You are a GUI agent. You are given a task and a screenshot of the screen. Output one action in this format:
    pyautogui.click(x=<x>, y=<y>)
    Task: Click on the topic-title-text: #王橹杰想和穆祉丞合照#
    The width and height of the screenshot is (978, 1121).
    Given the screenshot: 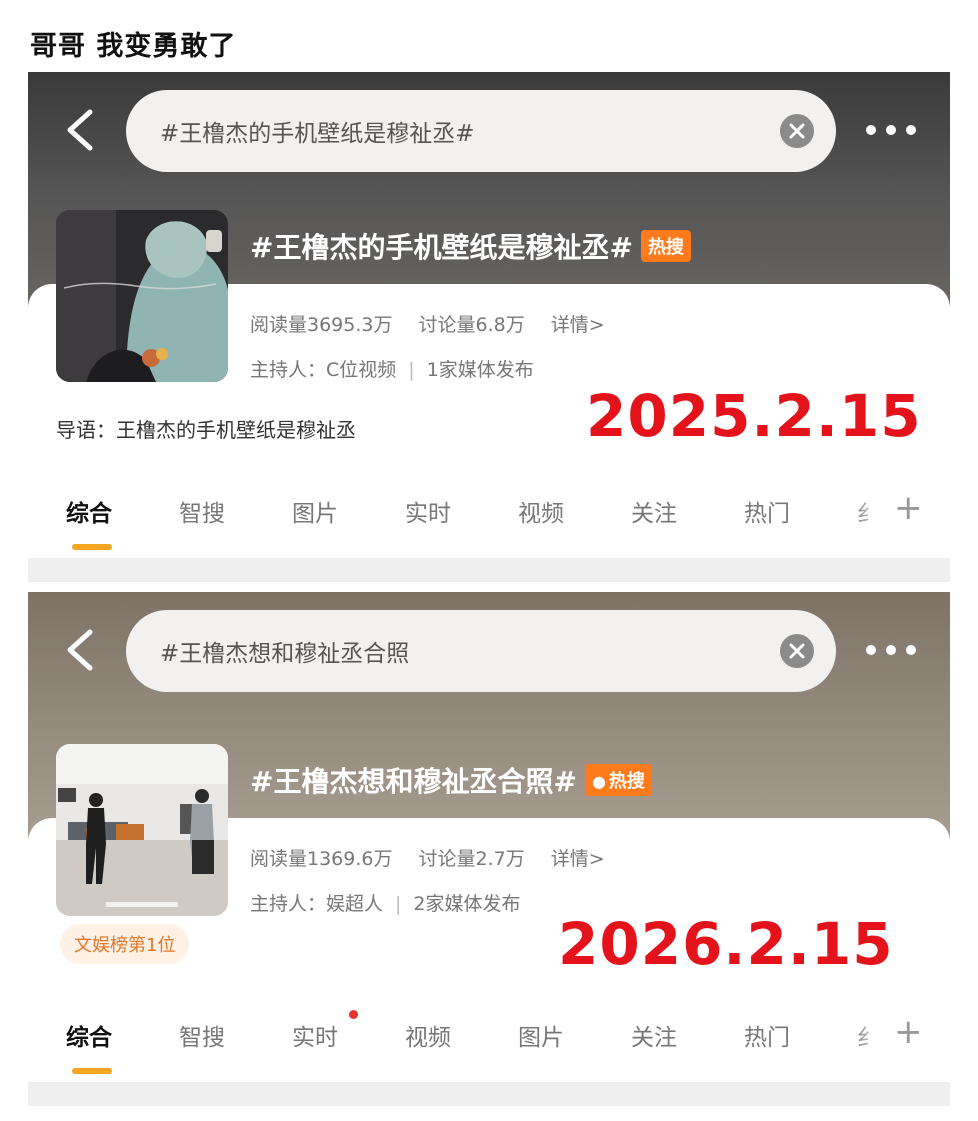 What is the action you would take?
    pyautogui.click(x=413, y=781)
    